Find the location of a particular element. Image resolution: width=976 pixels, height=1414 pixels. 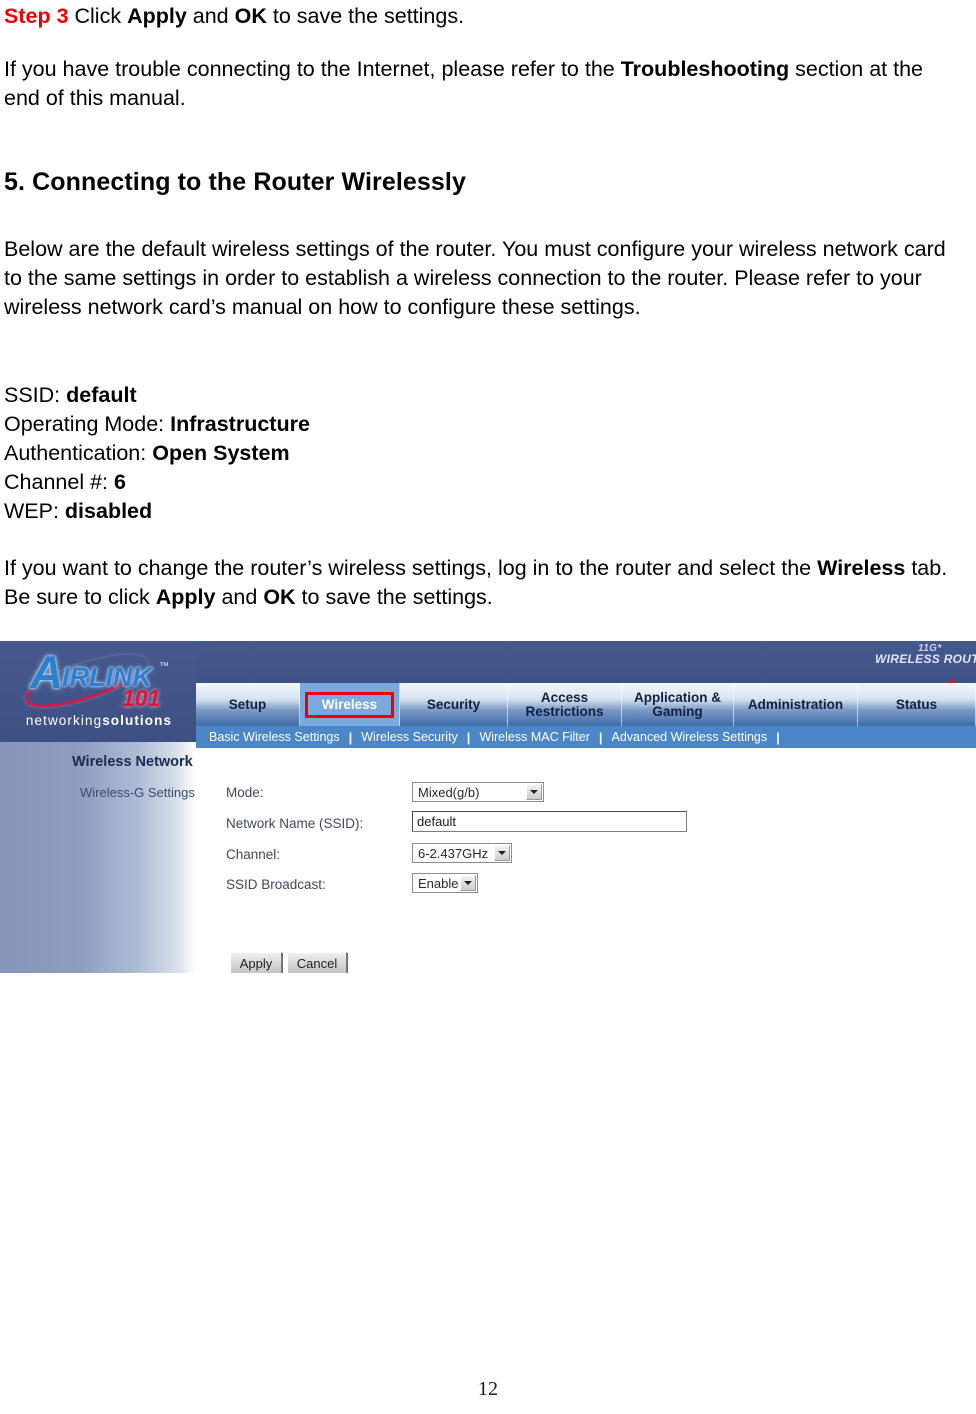

troubleshooting-bold: Troubleshooting is located at coordinates (705, 69).